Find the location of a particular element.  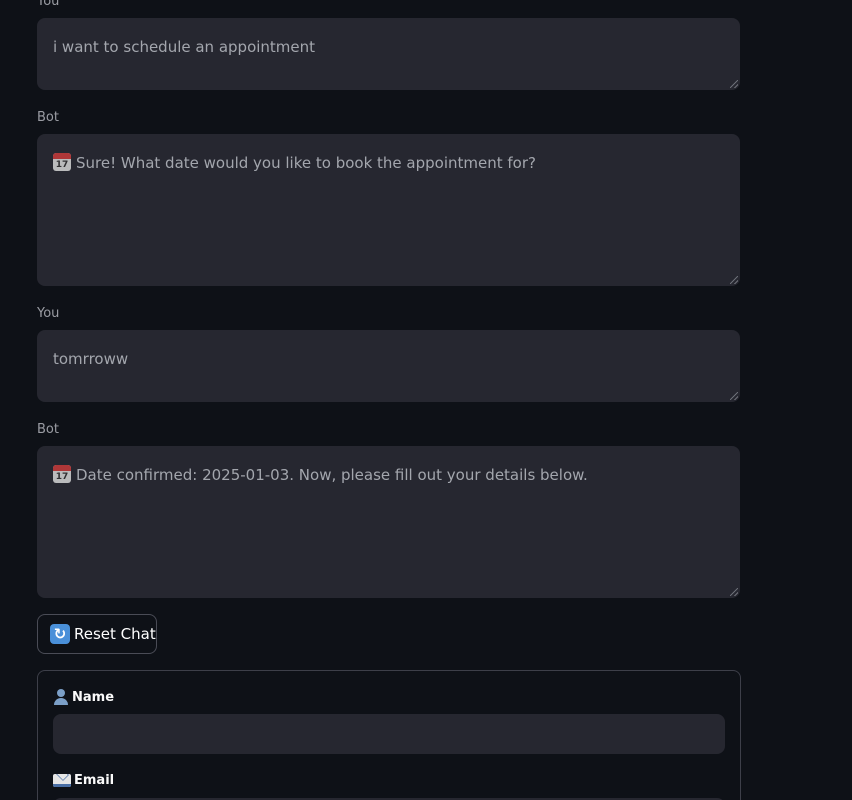

name-input is located at coordinates (389, 734).